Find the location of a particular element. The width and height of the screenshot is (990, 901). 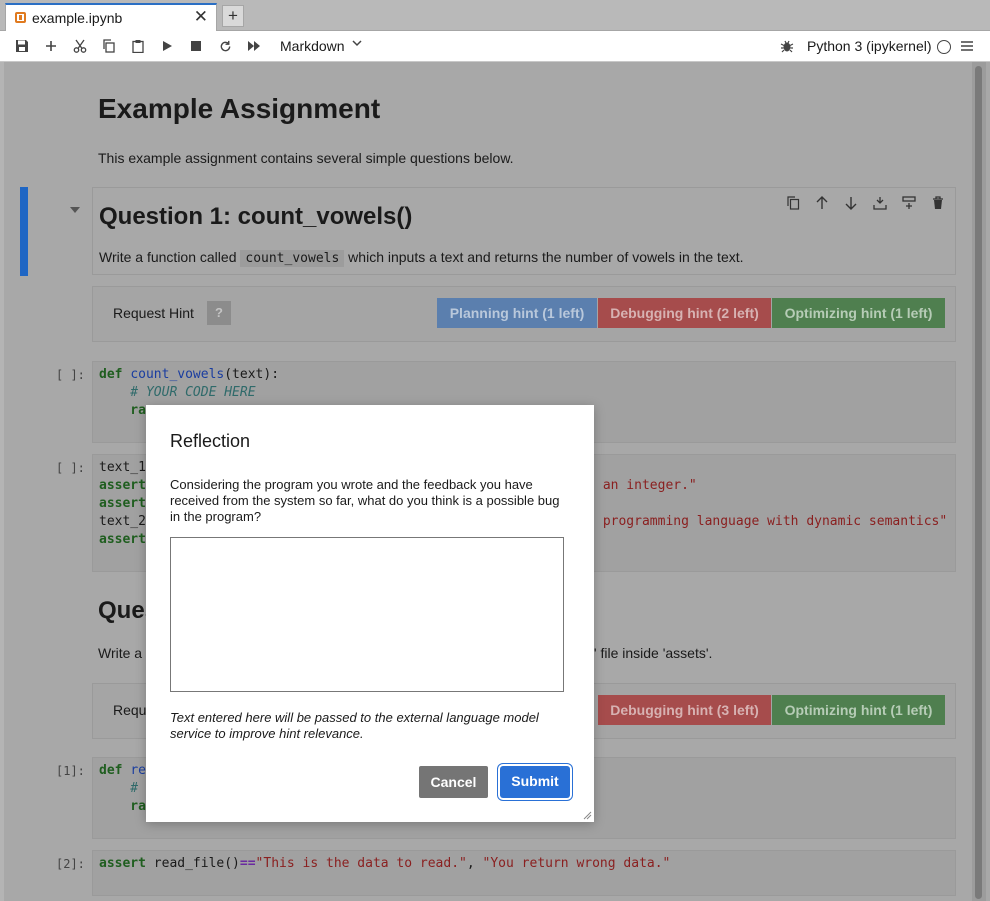

cell-prompt: [2]: is located at coordinates (70, 864).